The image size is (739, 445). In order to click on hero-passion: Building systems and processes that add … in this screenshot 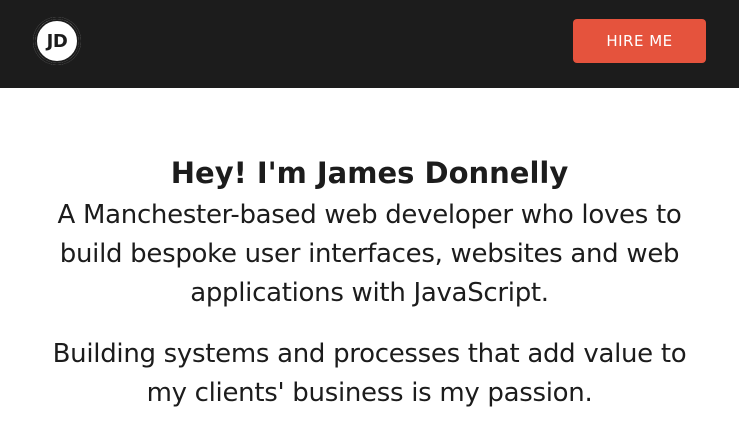, I will do `click(369, 373)`.